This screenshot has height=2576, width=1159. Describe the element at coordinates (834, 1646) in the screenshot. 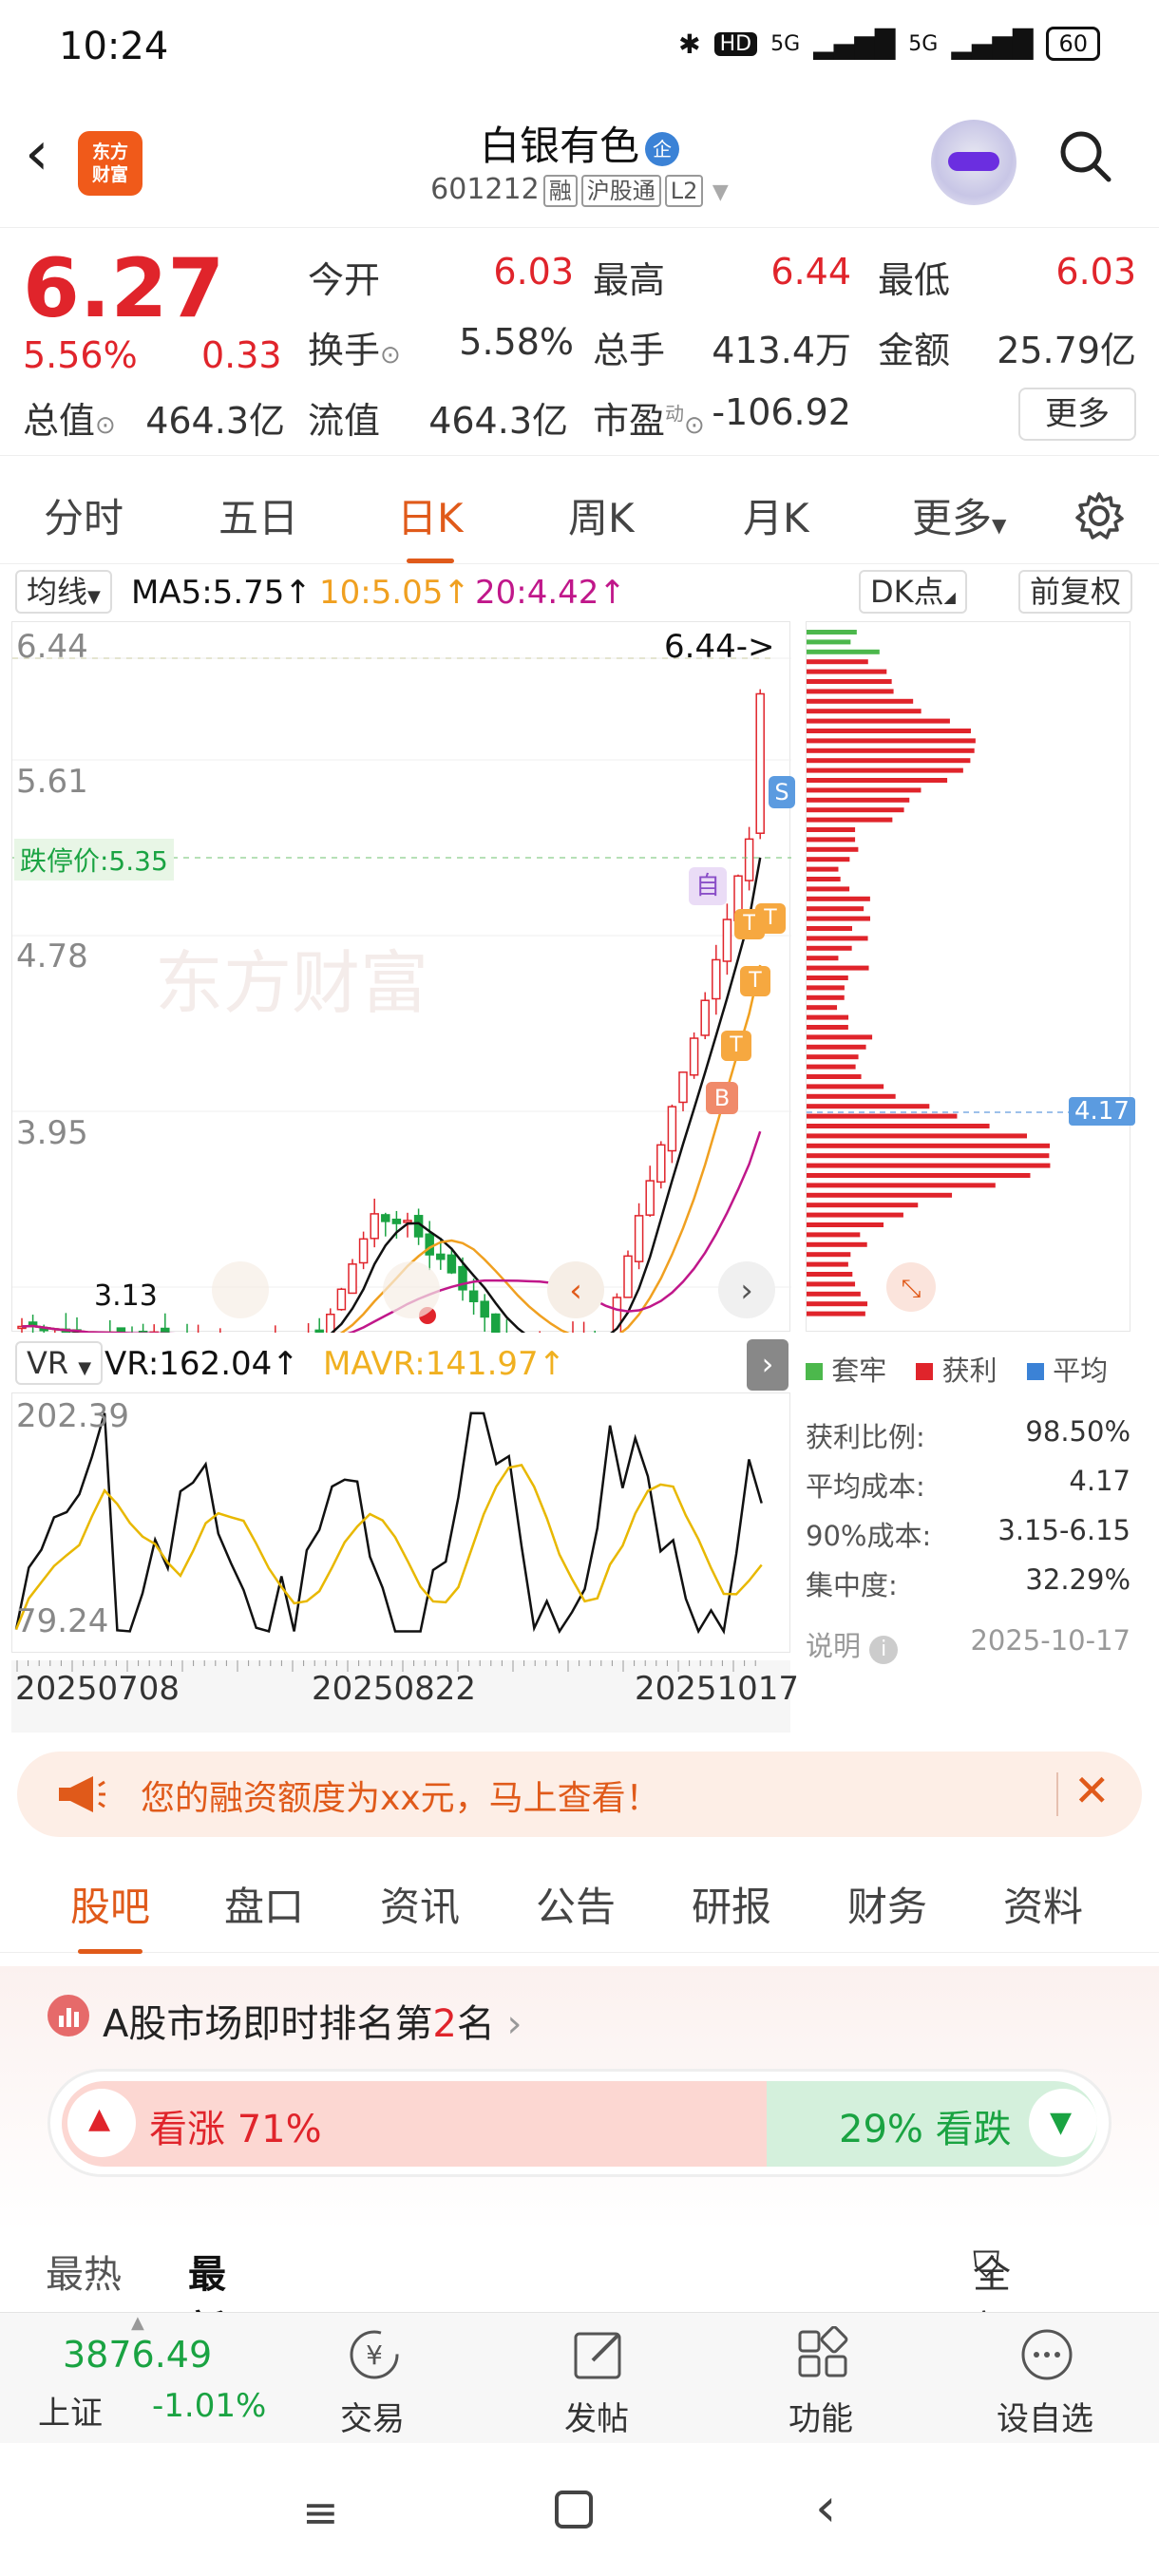

I see `note-label: 说明` at that location.